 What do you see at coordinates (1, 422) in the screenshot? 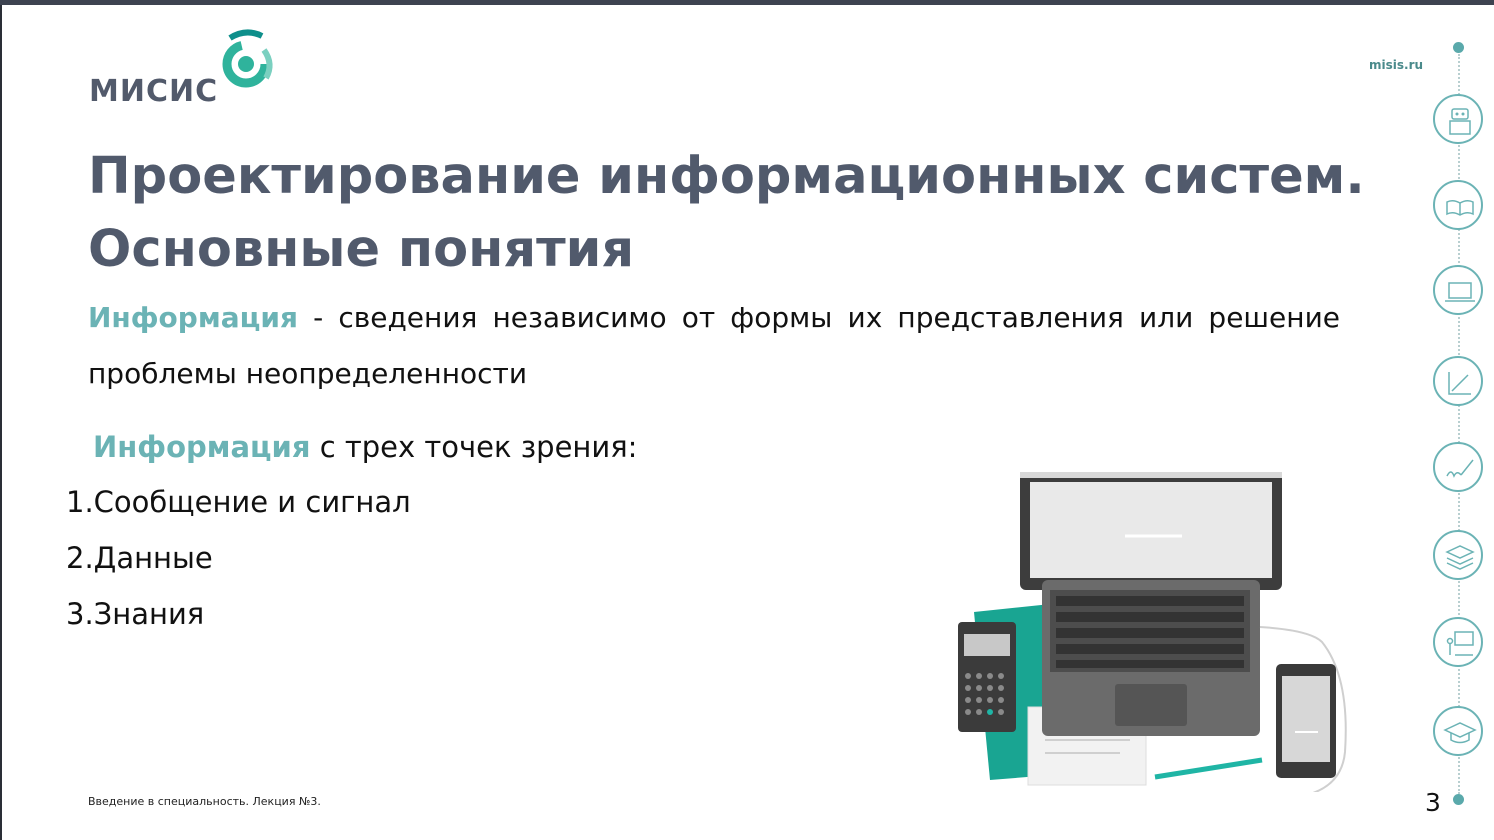
I see `left-border` at bounding box center [1, 422].